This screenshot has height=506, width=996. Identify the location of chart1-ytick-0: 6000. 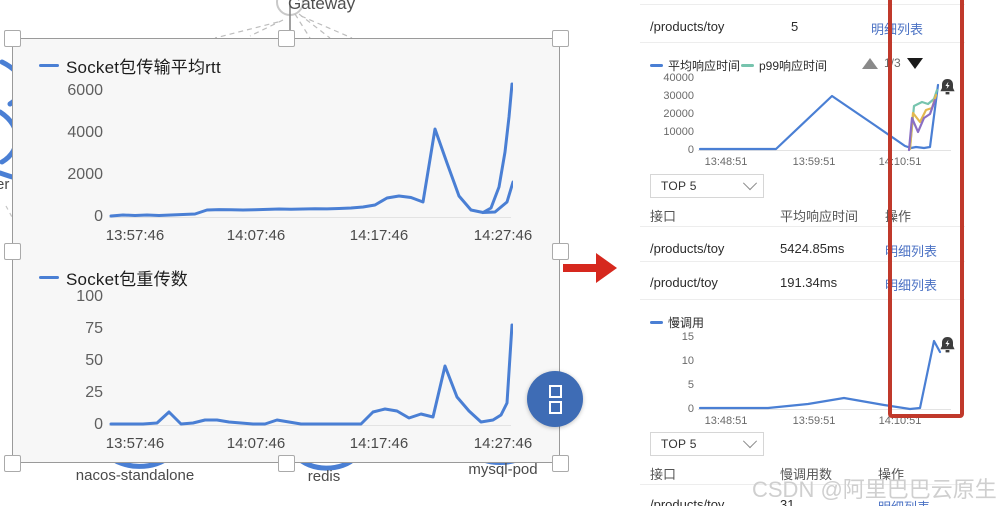
(85, 90).